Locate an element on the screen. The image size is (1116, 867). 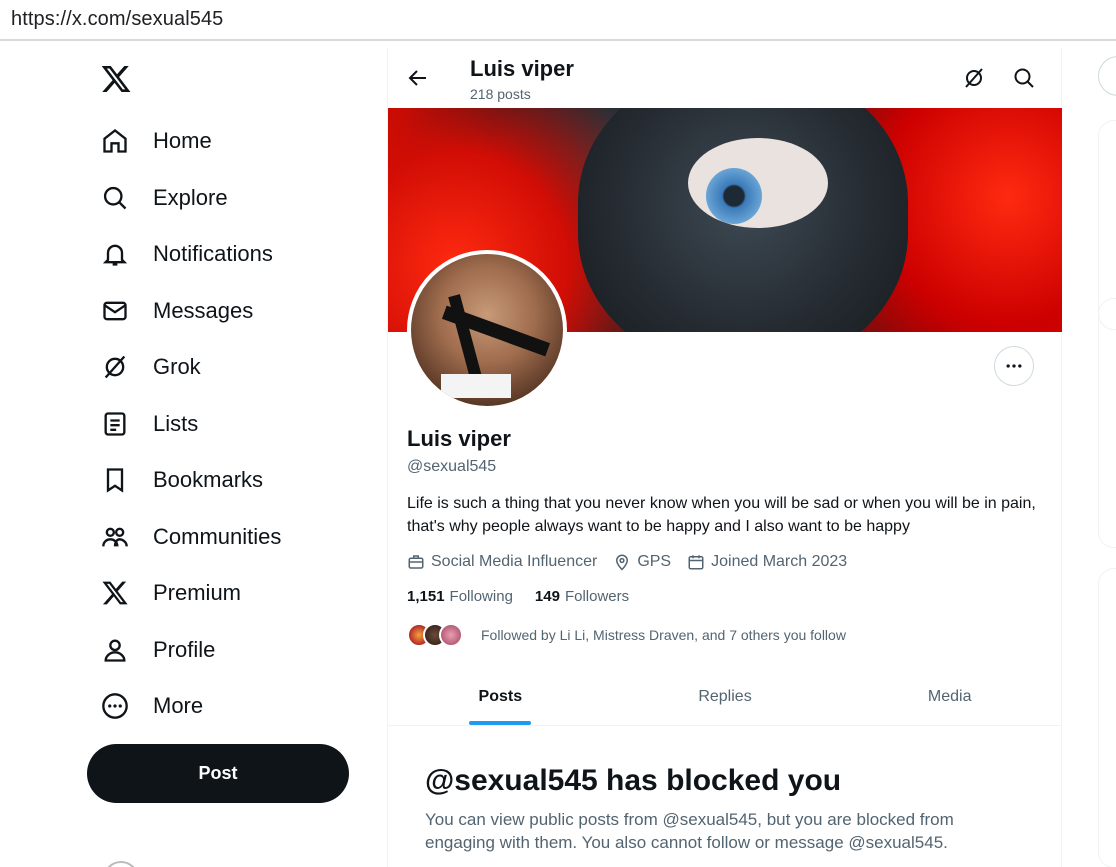
list-icon is located at coordinates (115, 424).